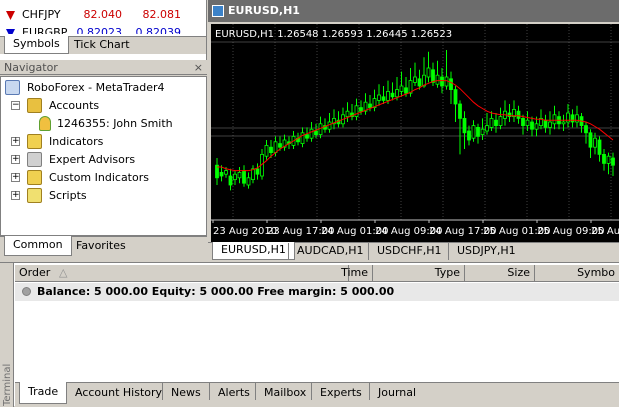 The width and height of the screenshot is (619, 407). Describe the element at coordinates (10, 31) in the screenshot. I see `up-arrow-icon` at that location.